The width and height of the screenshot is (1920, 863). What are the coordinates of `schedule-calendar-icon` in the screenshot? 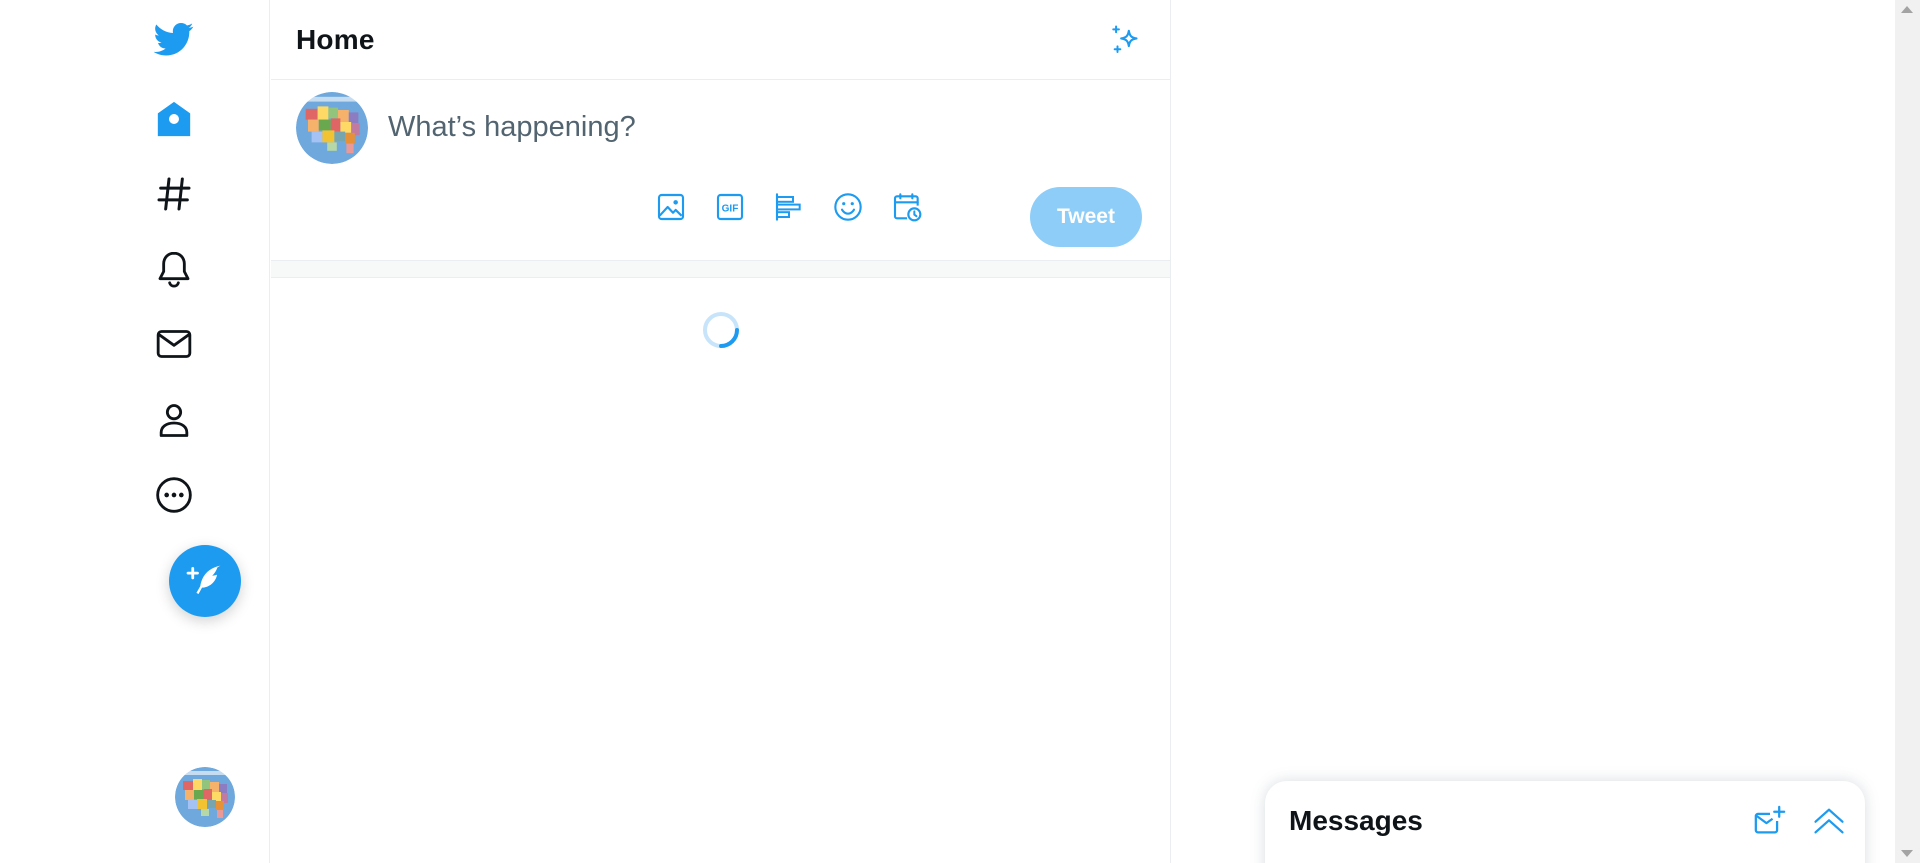 It's located at (907, 207).